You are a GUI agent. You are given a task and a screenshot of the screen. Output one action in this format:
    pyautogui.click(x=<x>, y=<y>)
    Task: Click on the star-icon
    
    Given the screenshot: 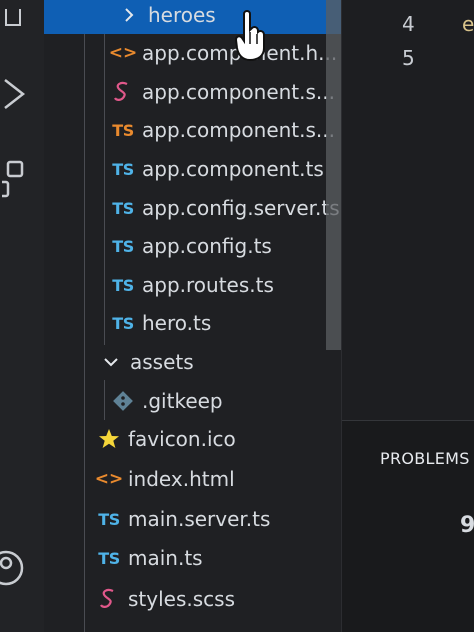 What is the action you would take?
    pyautogui.click(x=109, y=439)
    